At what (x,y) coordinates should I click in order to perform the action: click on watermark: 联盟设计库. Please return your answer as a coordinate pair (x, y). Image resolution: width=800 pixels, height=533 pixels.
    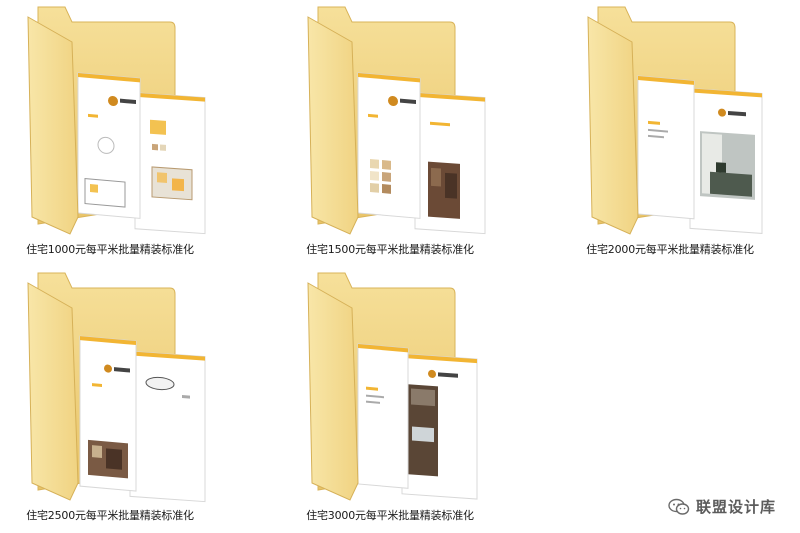
    Looking at the image, I should click on (722, 506).